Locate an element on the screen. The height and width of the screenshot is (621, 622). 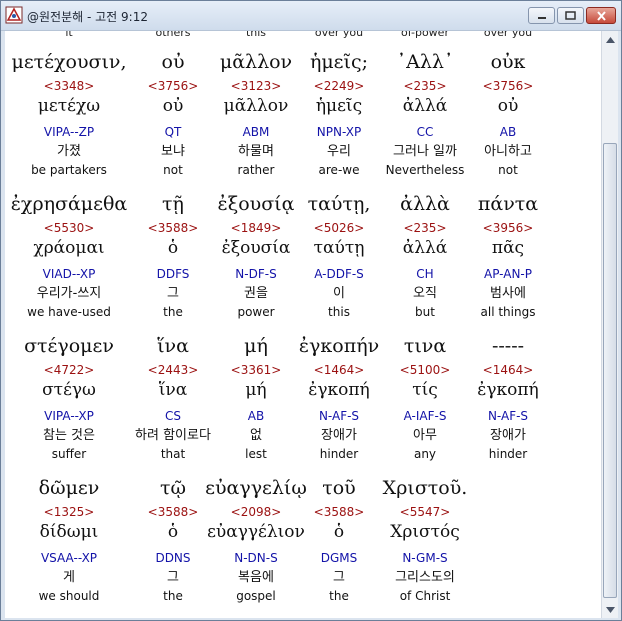
greek-word: μετέχουσιν, is located at coordinates (69, 62).